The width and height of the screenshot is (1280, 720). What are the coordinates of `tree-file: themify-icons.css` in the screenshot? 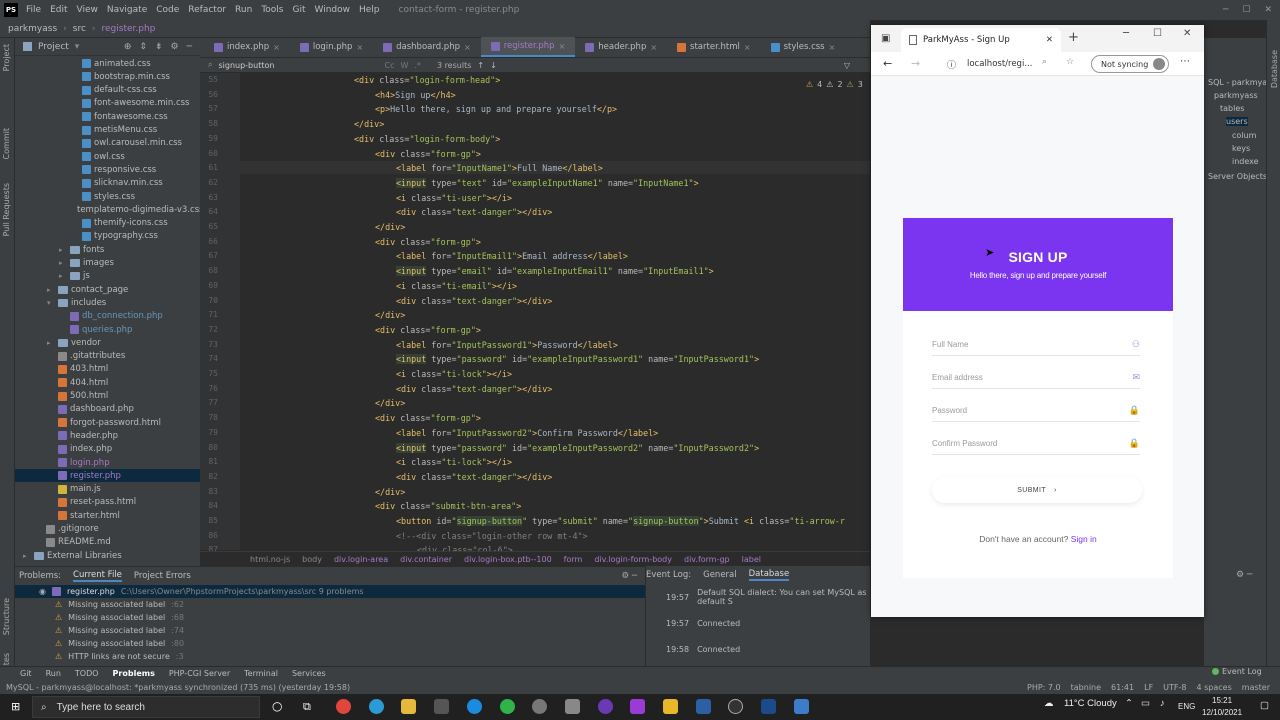 It's located at (107, 223).